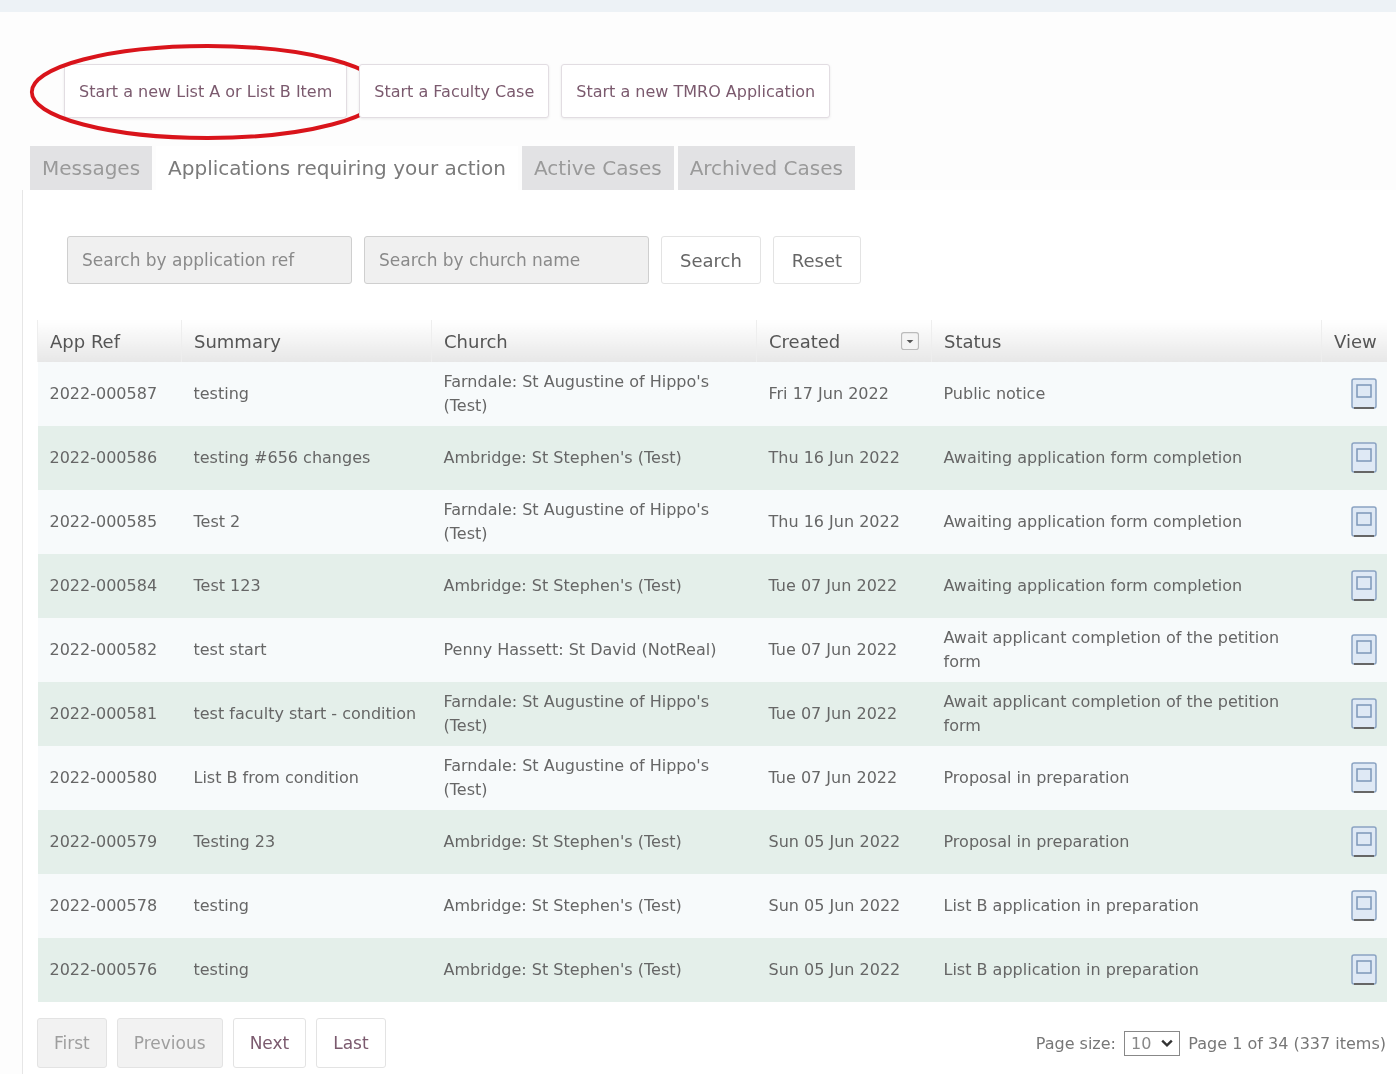  What do you see at coordinates (103, 457) in the screenshot?
I see `table-cell: 2022-000586` at bounding box center [103, 457].